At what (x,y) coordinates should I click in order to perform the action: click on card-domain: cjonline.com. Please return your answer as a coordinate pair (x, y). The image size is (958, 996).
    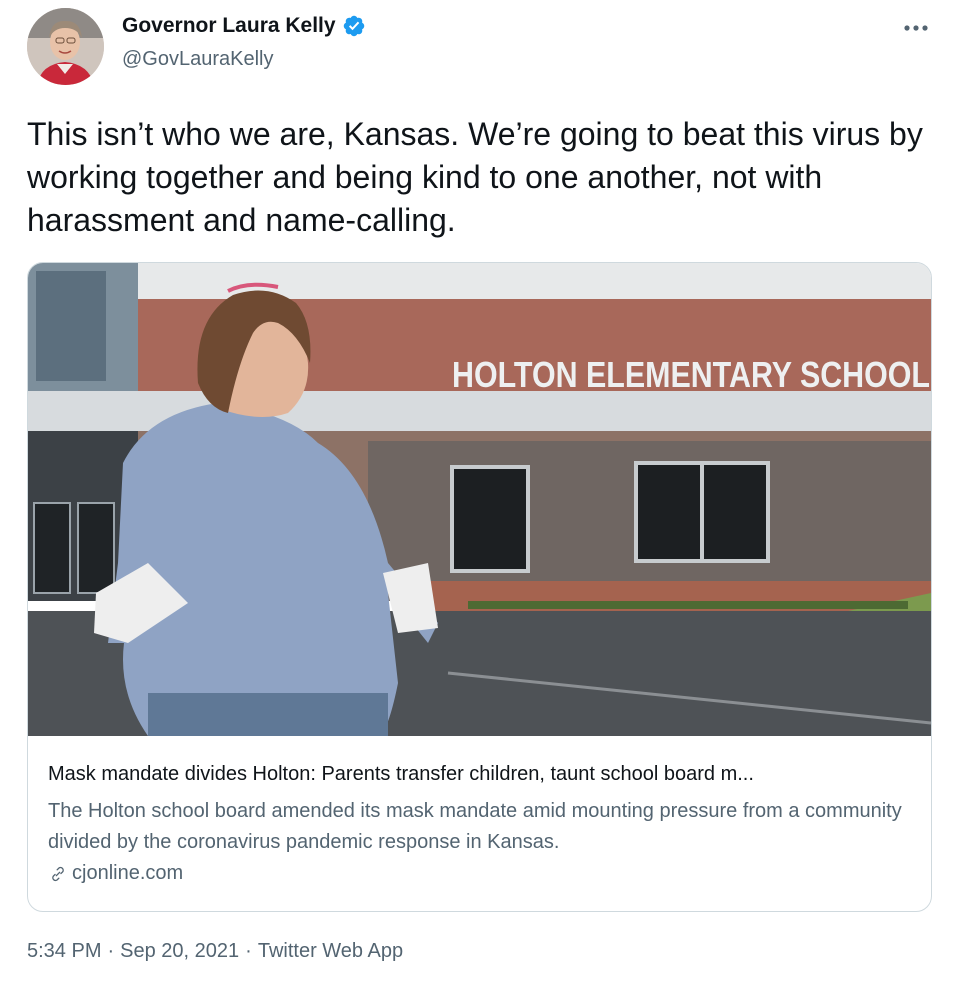
    Looking at the image, I should click on (128, 873).